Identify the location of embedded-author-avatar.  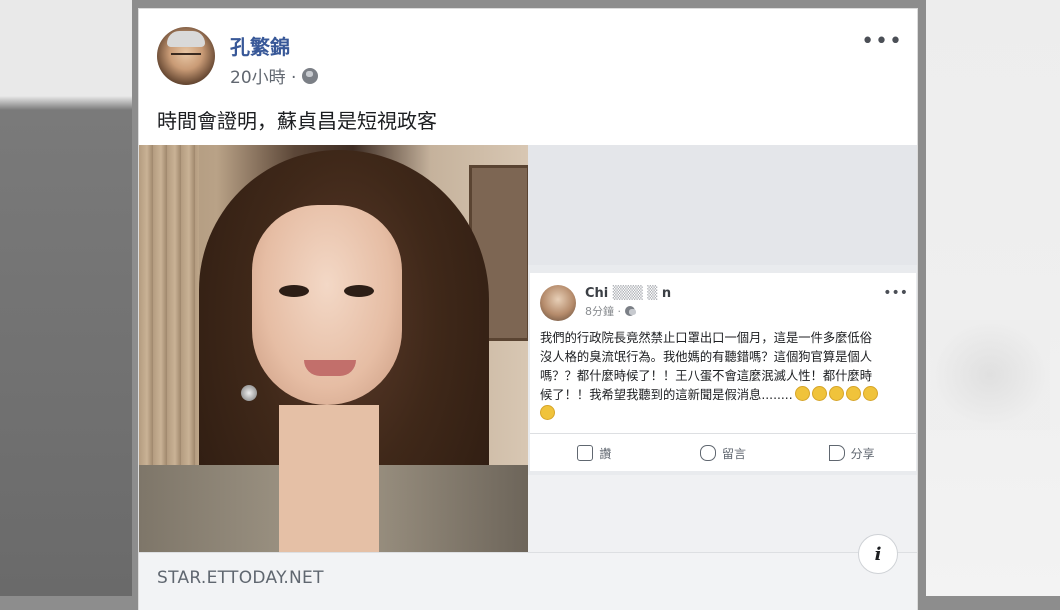
(558, 303).